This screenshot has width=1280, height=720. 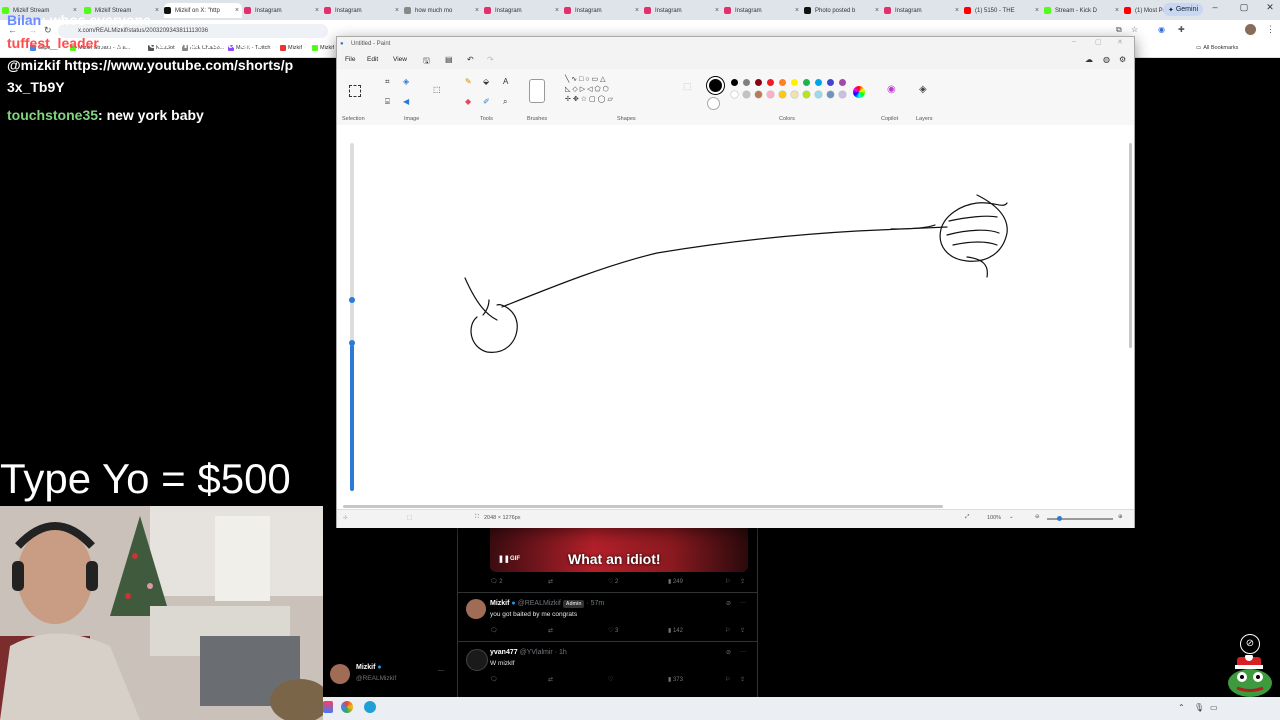 I want to click on like-count: ♡ 3, so click(x=613, y=630).